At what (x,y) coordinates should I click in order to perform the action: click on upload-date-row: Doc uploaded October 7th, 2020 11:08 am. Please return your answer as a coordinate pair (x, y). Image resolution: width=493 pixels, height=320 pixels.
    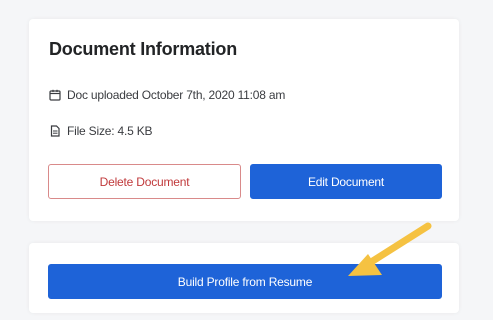
    Looking at the image, I should click on (167, 95).